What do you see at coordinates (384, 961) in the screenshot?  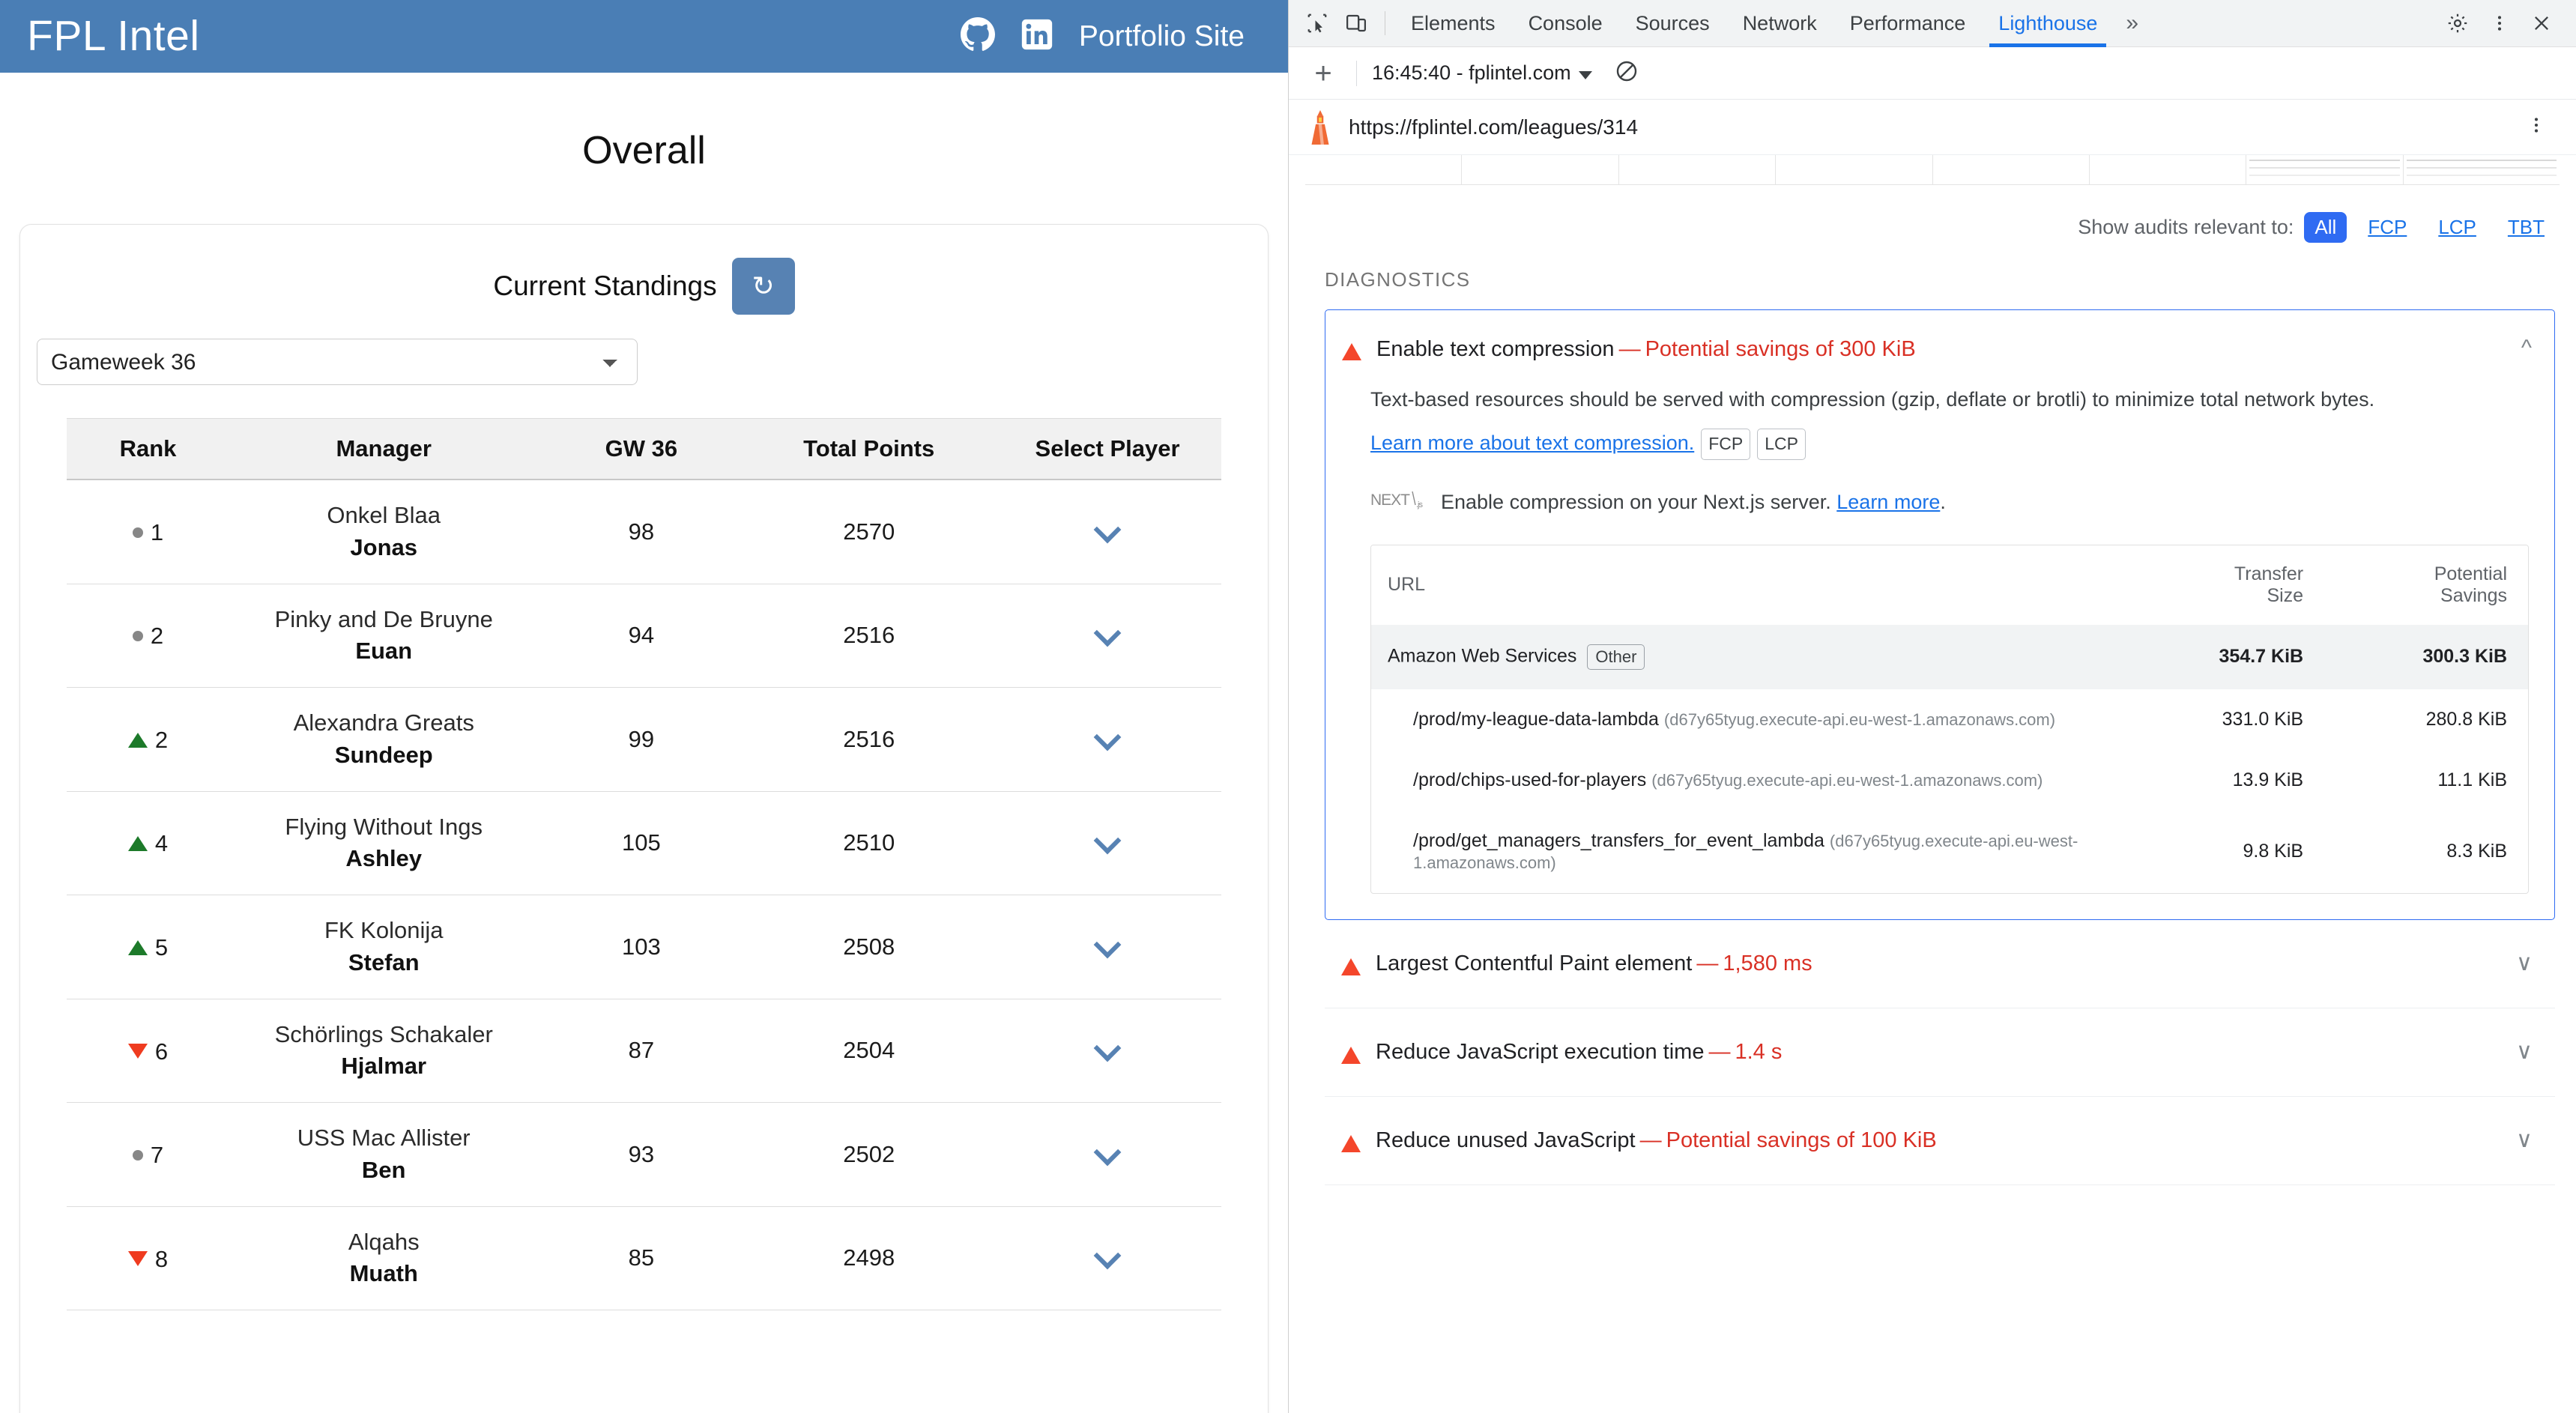 I see `manager-name: Stefan` at bounding box center [384, 961].